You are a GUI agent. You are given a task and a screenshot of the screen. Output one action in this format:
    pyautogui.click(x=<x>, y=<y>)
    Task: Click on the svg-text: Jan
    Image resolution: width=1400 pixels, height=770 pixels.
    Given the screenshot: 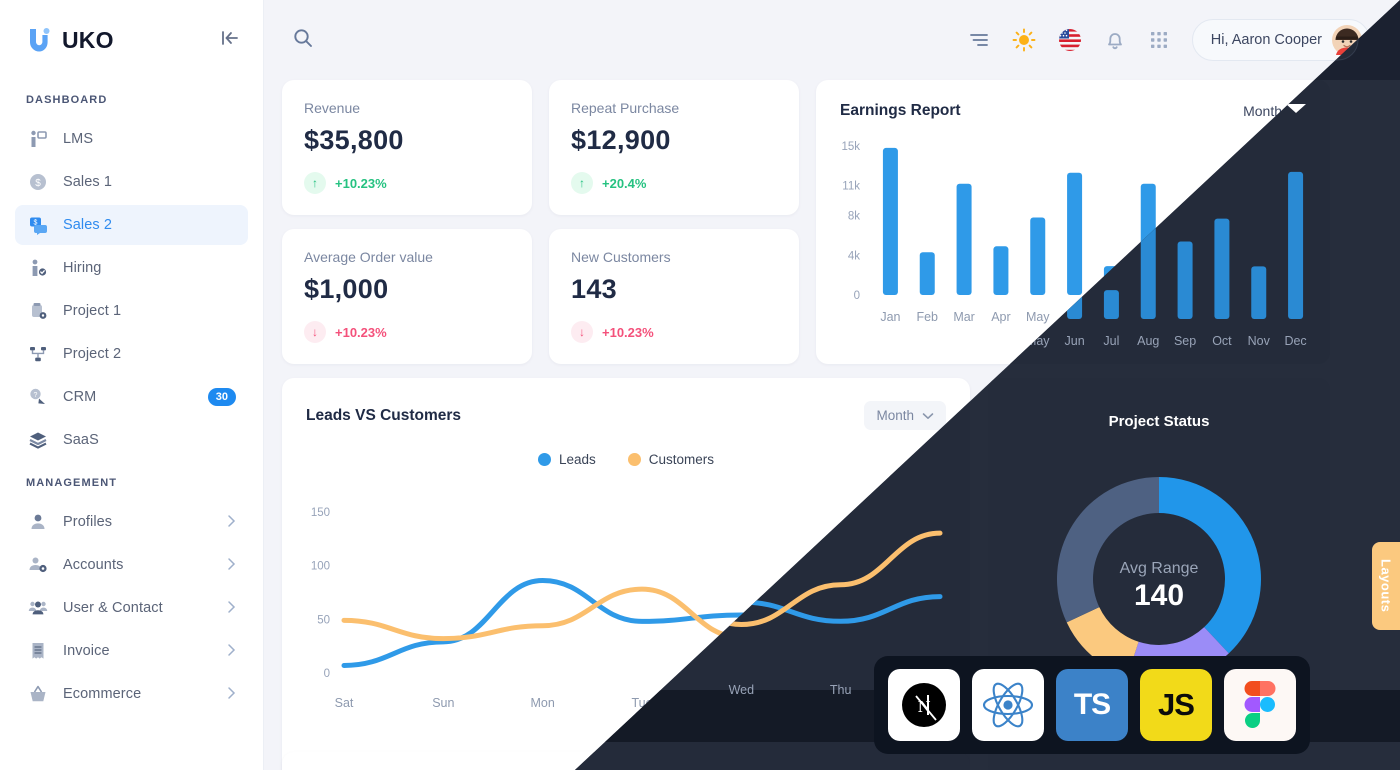 What is the action you would take?
    pyautogui.click(x=890, y=317)
    